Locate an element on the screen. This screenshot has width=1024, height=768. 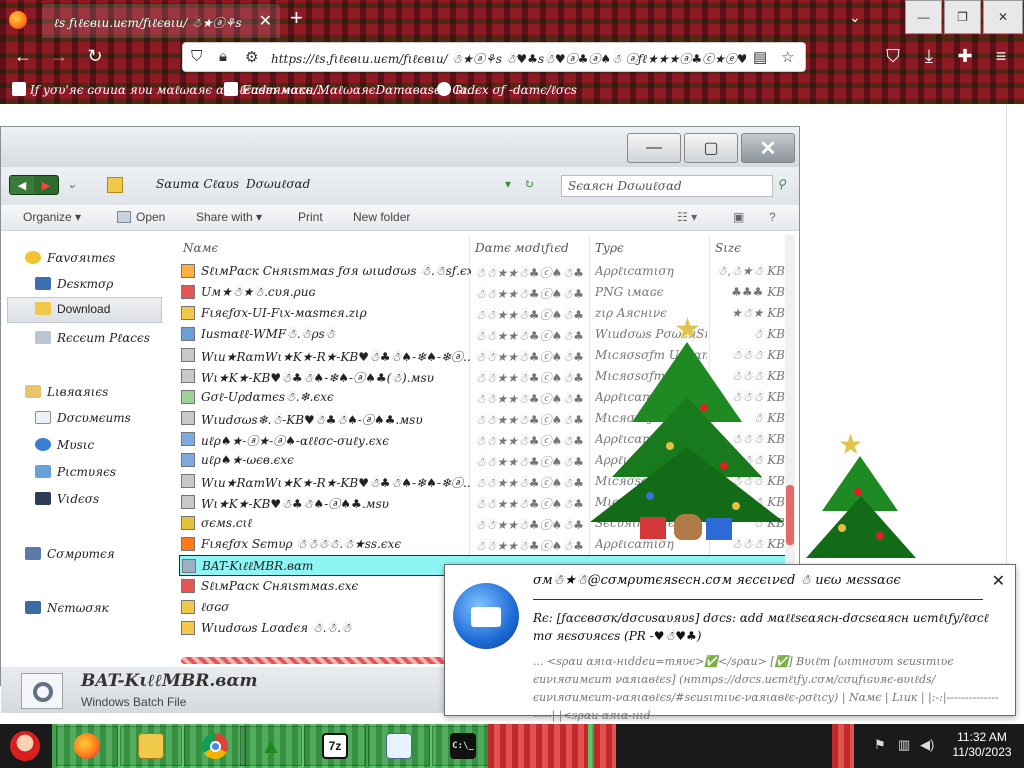
column-header-type: Tуρє is located at coordinates (609, 248).